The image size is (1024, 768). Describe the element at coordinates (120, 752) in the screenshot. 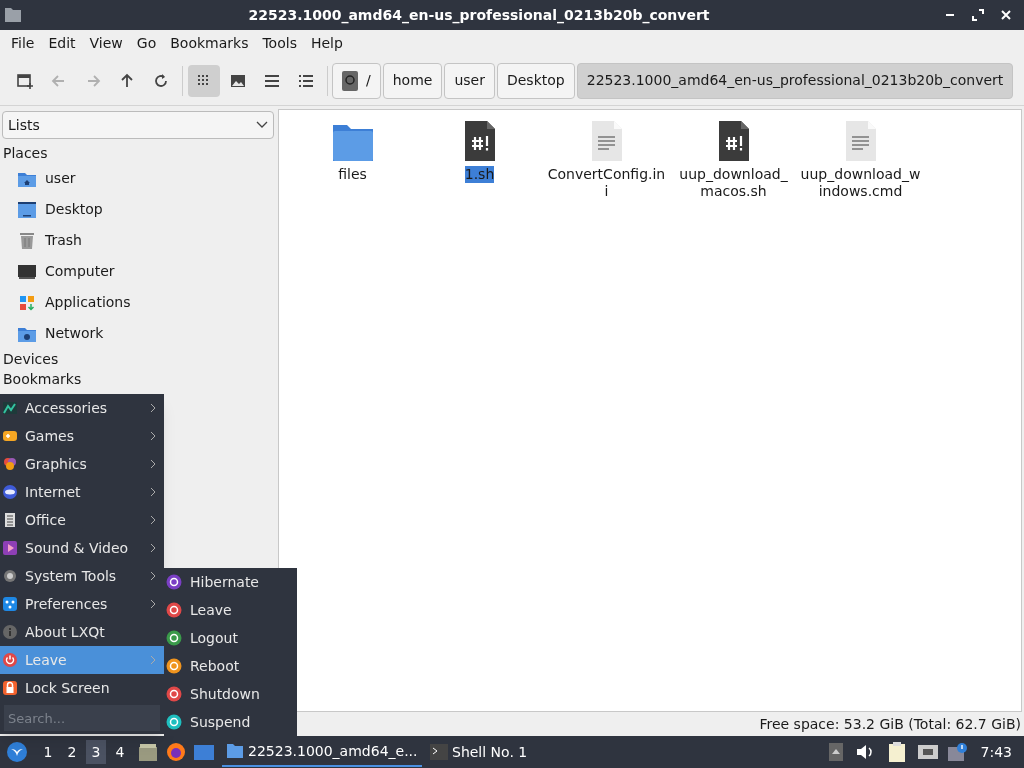

I see `desktop-switch-button: 4` at that location.